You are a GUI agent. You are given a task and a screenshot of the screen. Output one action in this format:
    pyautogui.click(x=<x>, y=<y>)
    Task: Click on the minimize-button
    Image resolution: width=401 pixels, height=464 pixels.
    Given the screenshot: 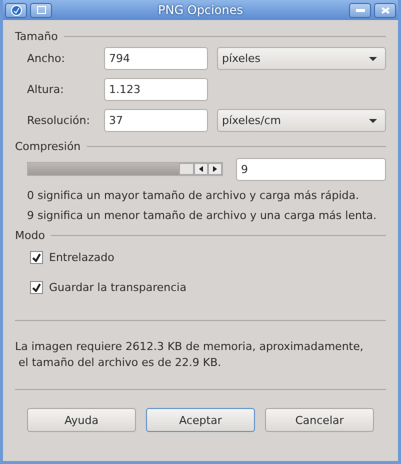 What is the action you would take?
    pyautogui.click(x=360, y=10)
    